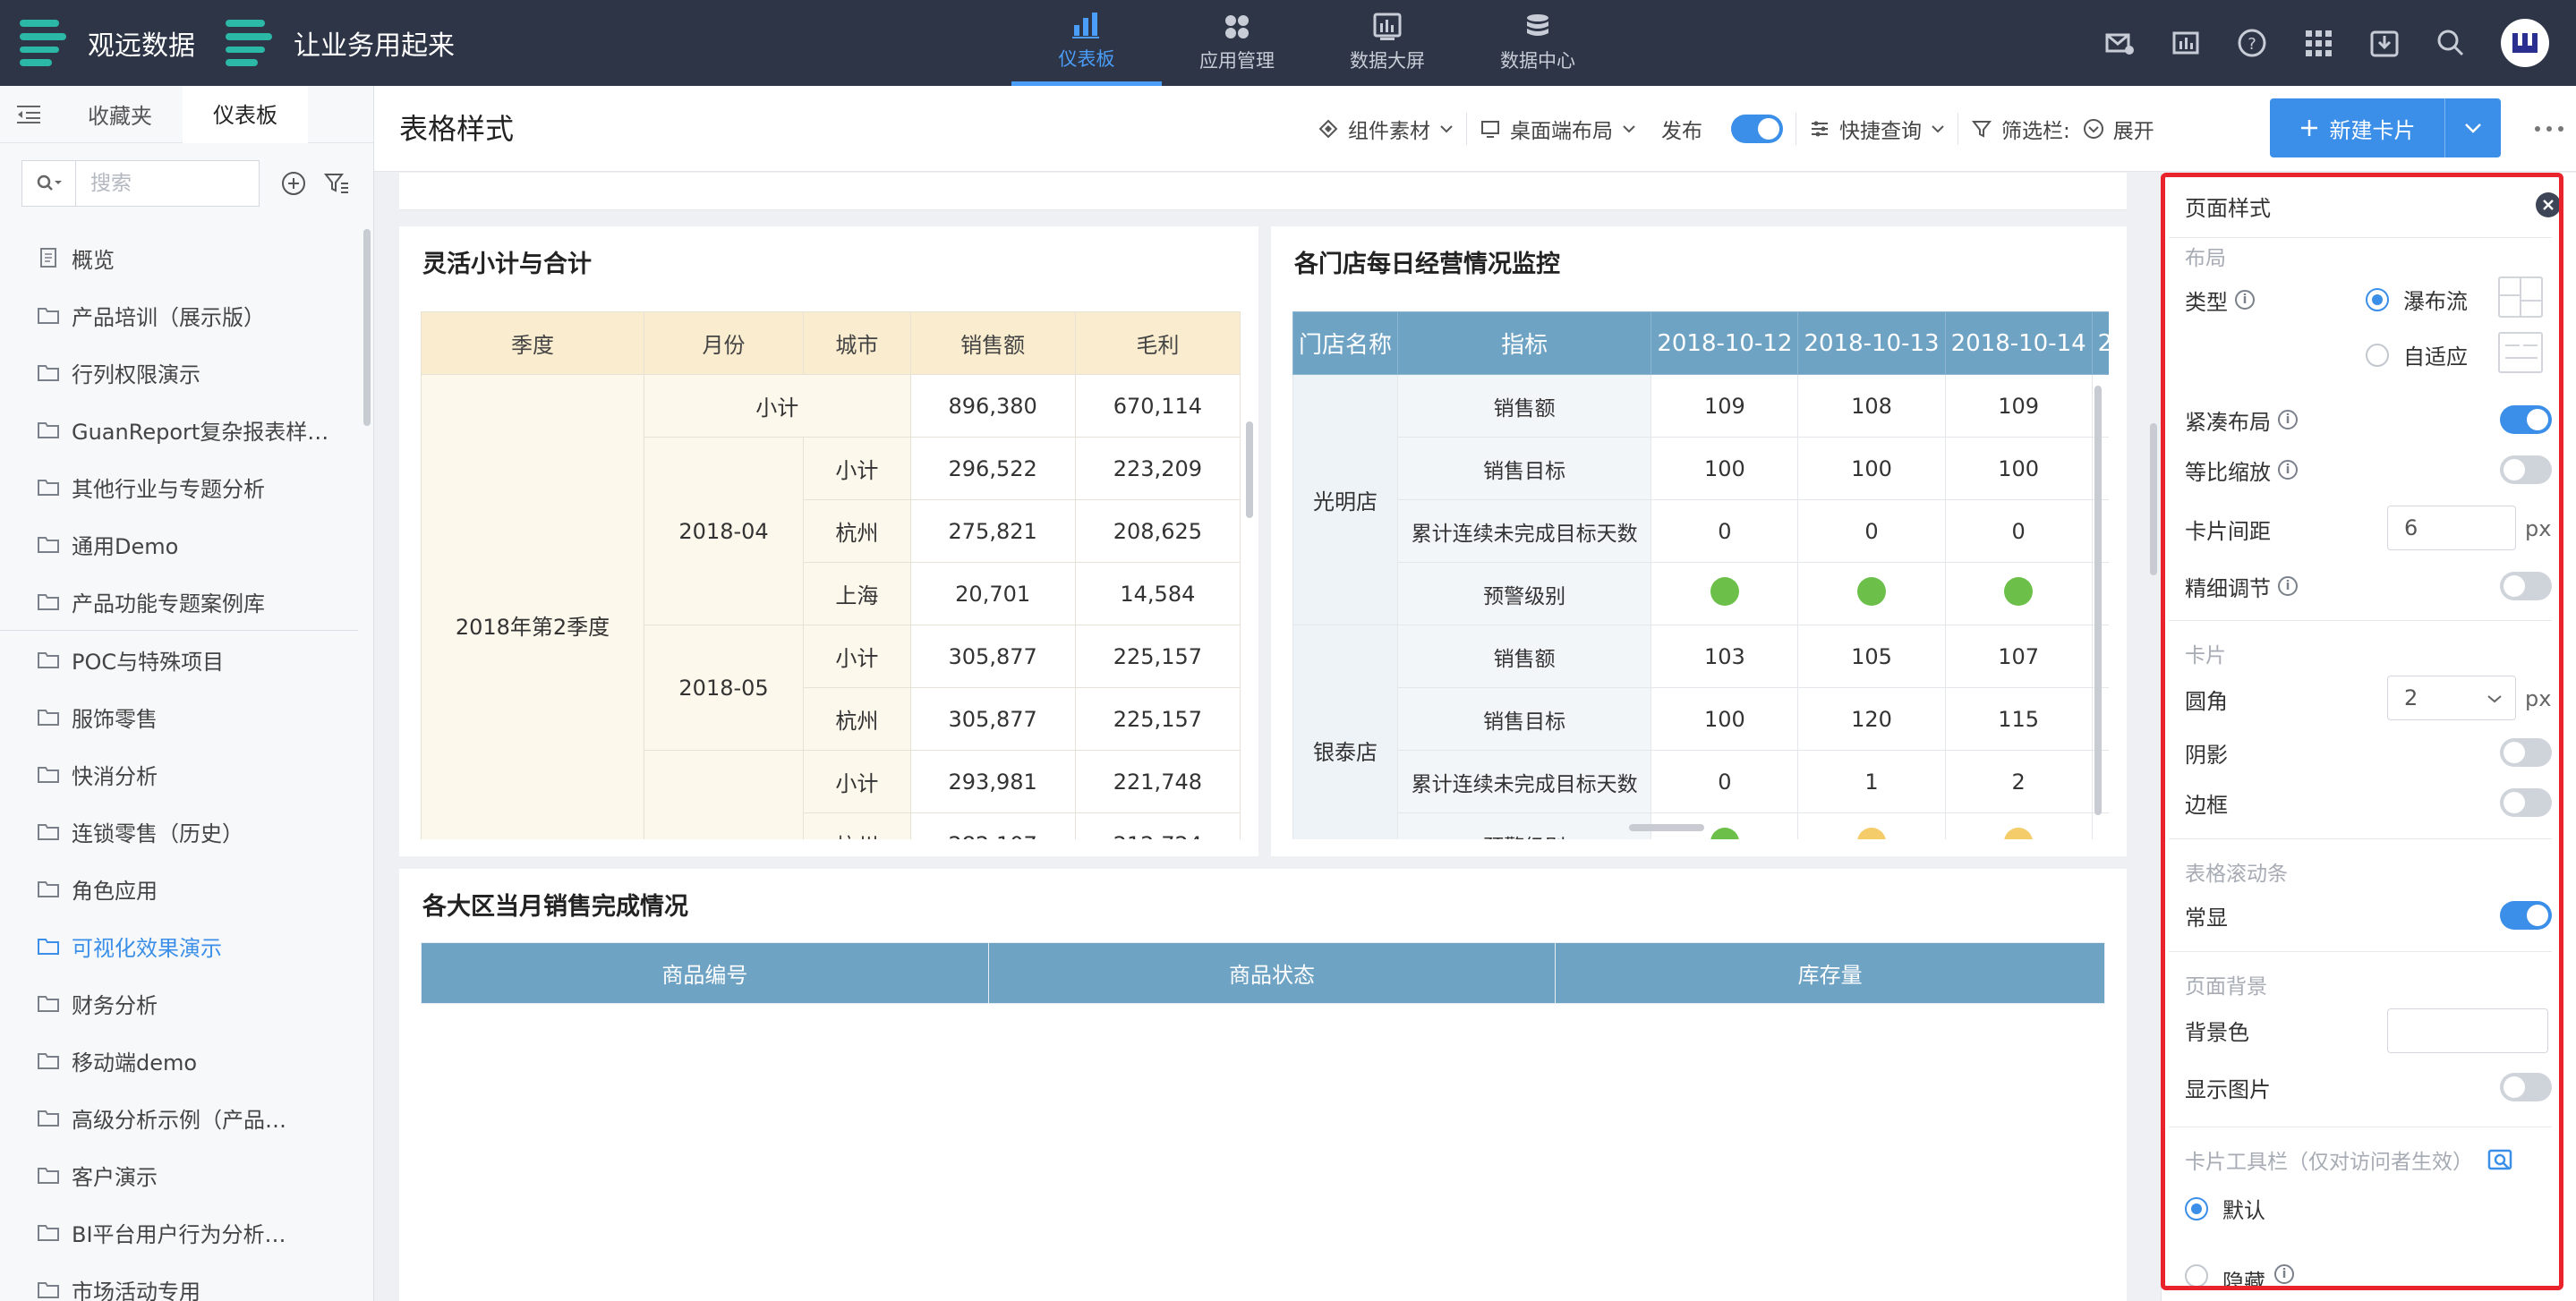 The image size is (2576, 1301). What do you see at coordinates (724, 343) in the screenshot?
I see `column-header: 月份` at bounding box center [724, 343].